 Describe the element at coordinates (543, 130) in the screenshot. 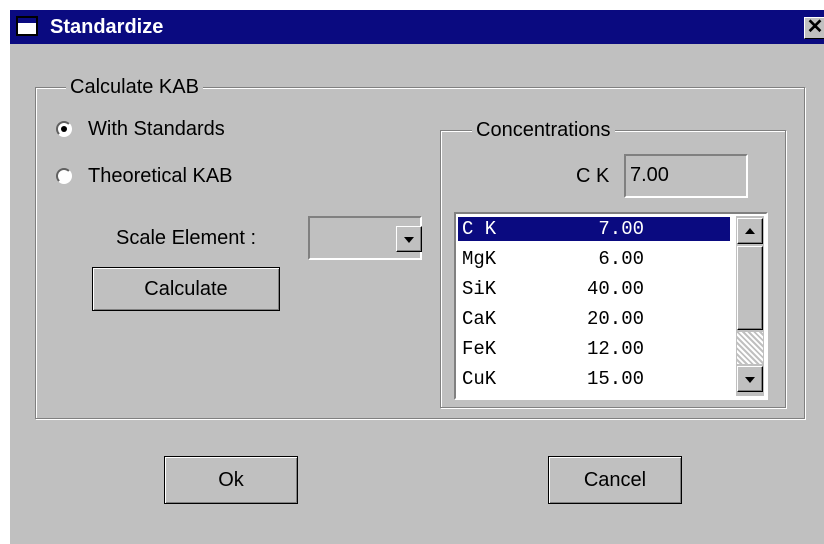

I see `concentrations-legend: Concentrations` at that location.